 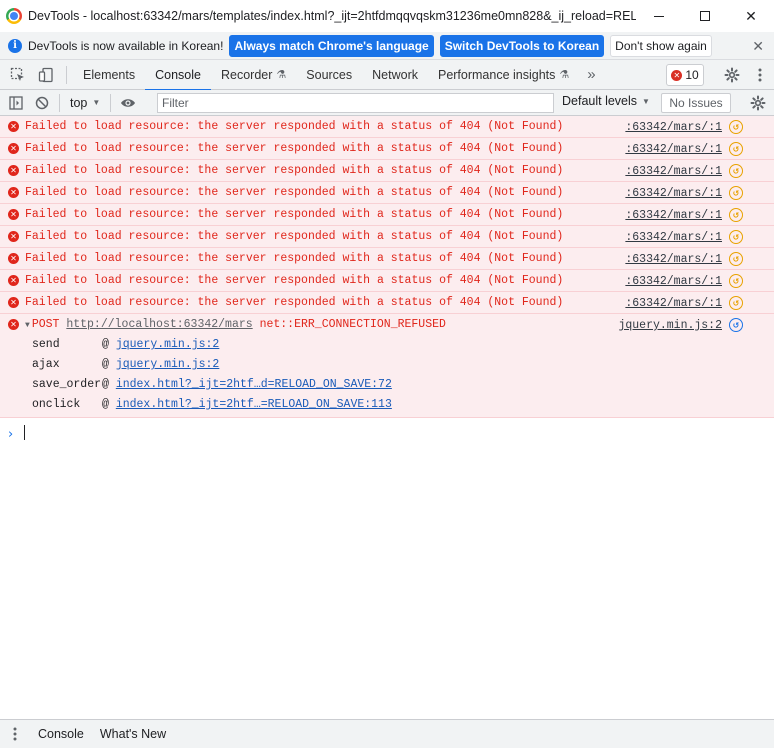 I want to click on toolbar-divider, so click(x=66, y=74).